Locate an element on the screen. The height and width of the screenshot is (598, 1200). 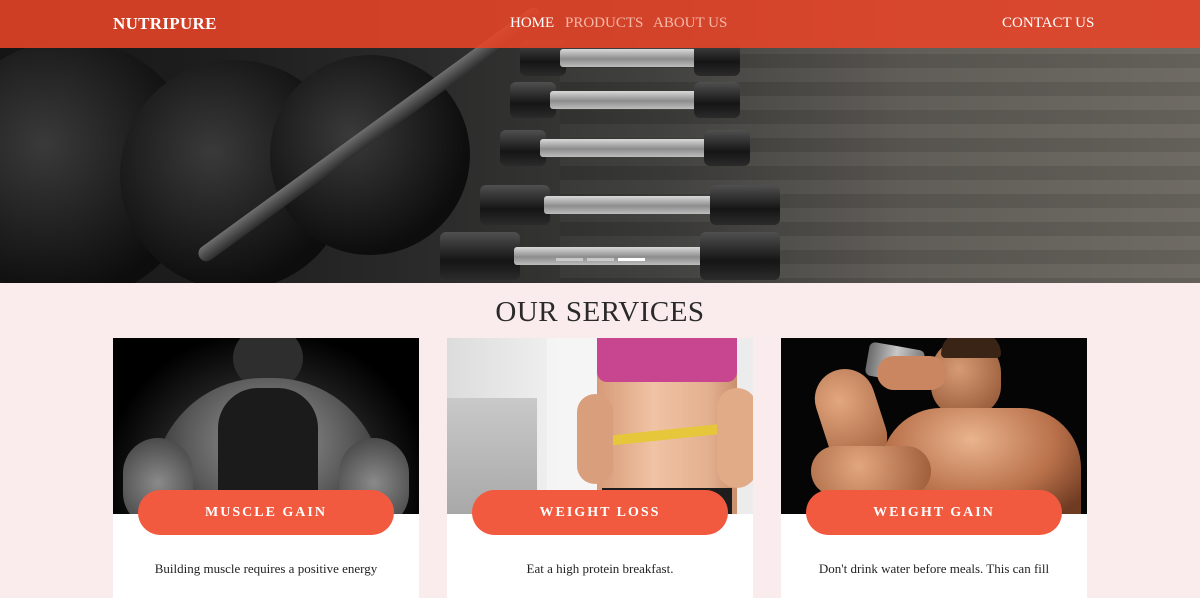
weight-loss-description: Eat a high protein breakfast. is located at coordinates (600, 568).